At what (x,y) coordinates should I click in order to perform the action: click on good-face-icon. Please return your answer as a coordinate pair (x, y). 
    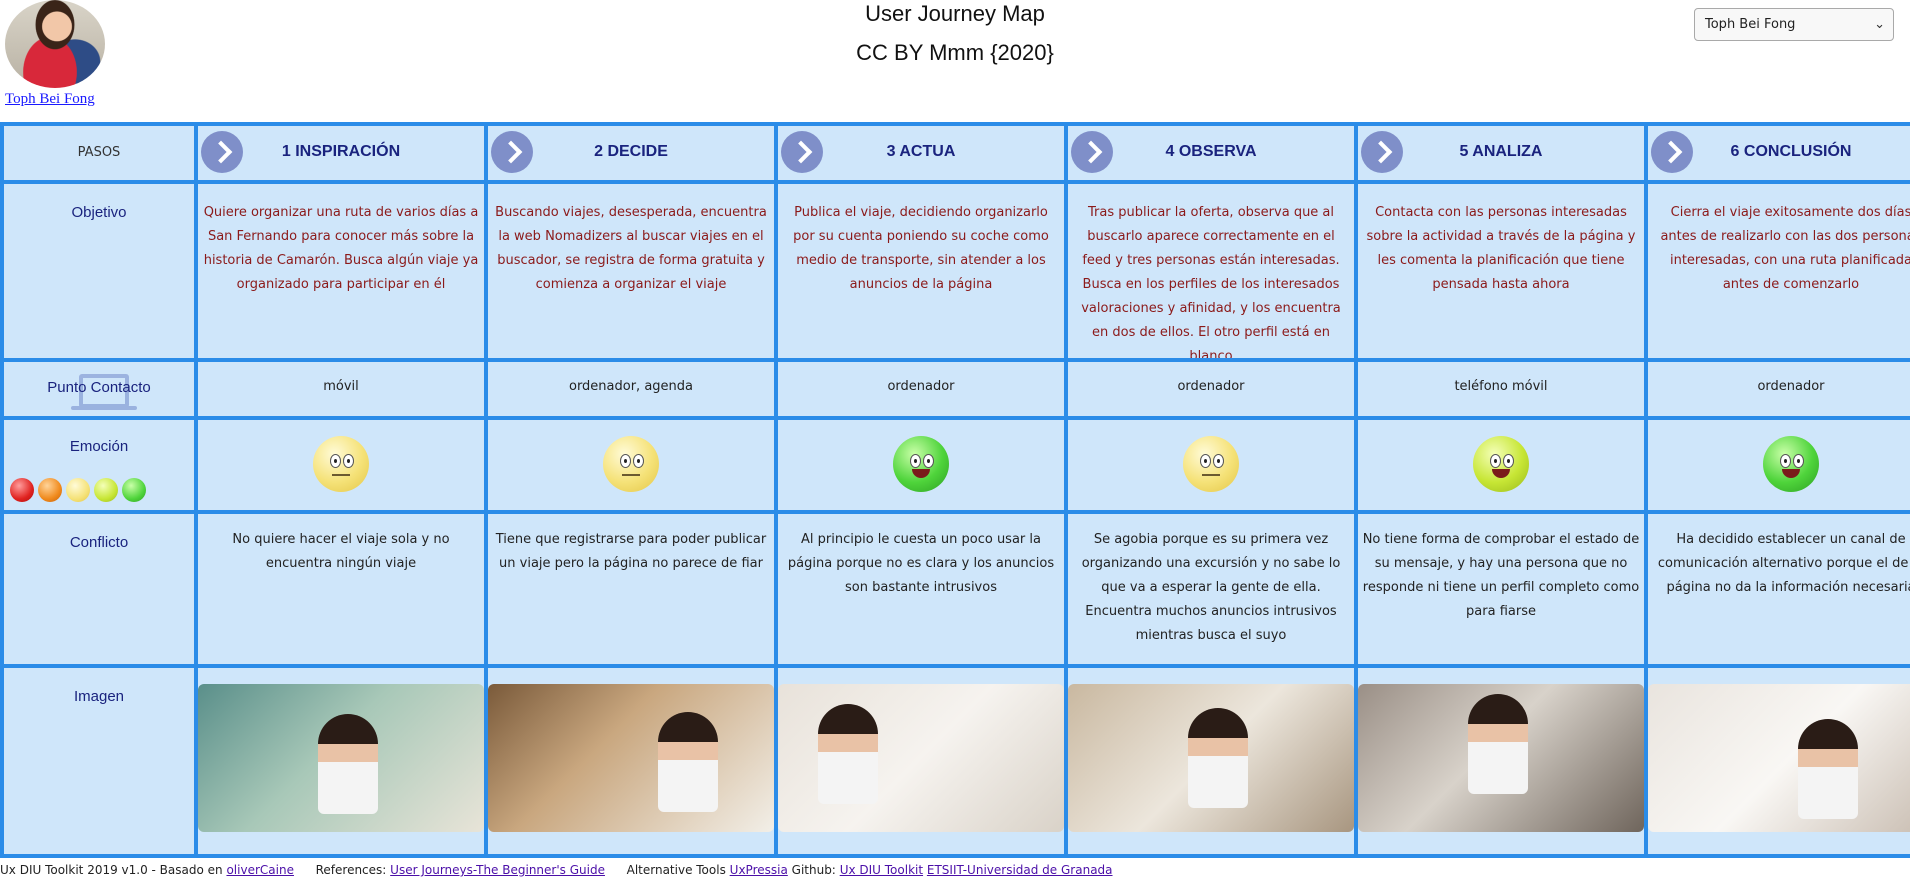
    Looking at the image, I should click on (1501, 464).